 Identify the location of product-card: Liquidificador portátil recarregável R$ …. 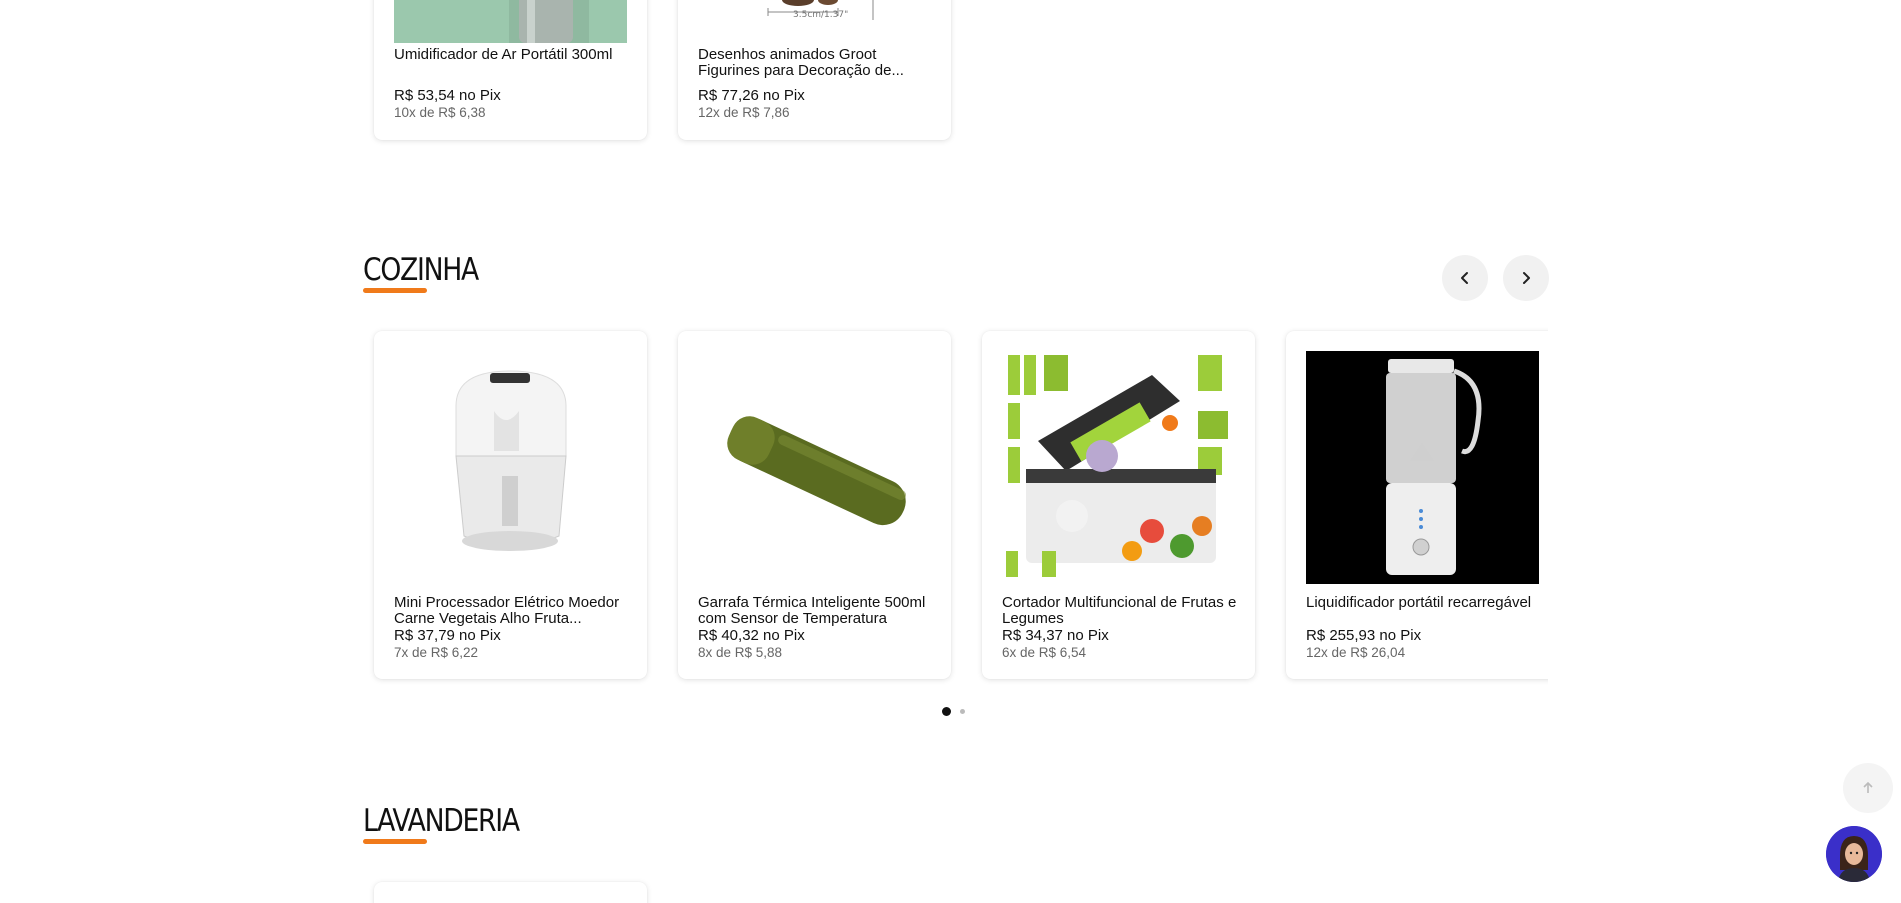
(1417, 505).